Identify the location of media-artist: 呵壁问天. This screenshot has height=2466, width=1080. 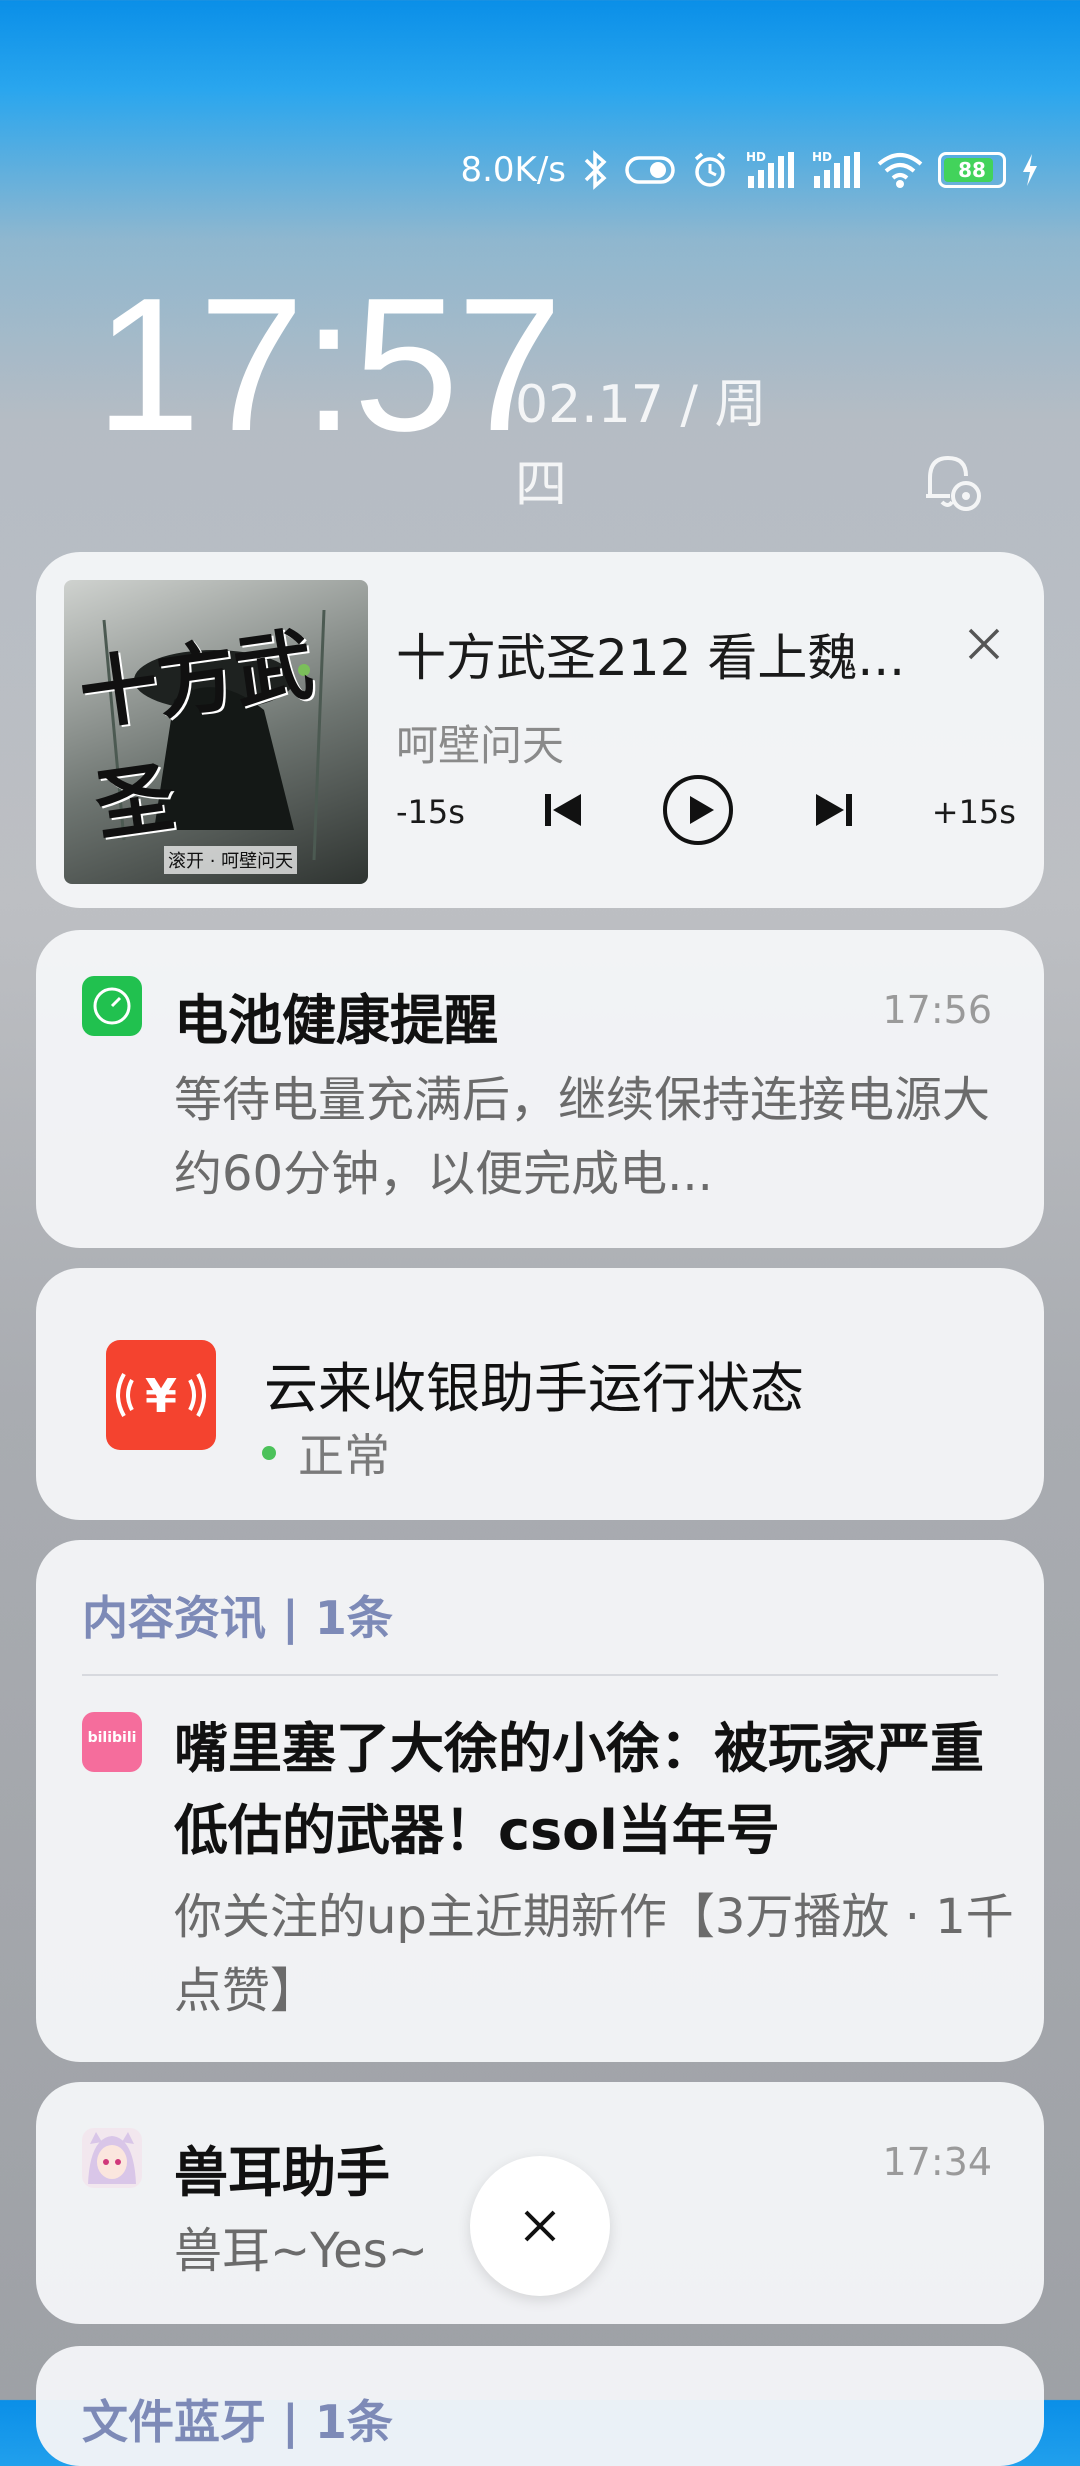
(480, 745).